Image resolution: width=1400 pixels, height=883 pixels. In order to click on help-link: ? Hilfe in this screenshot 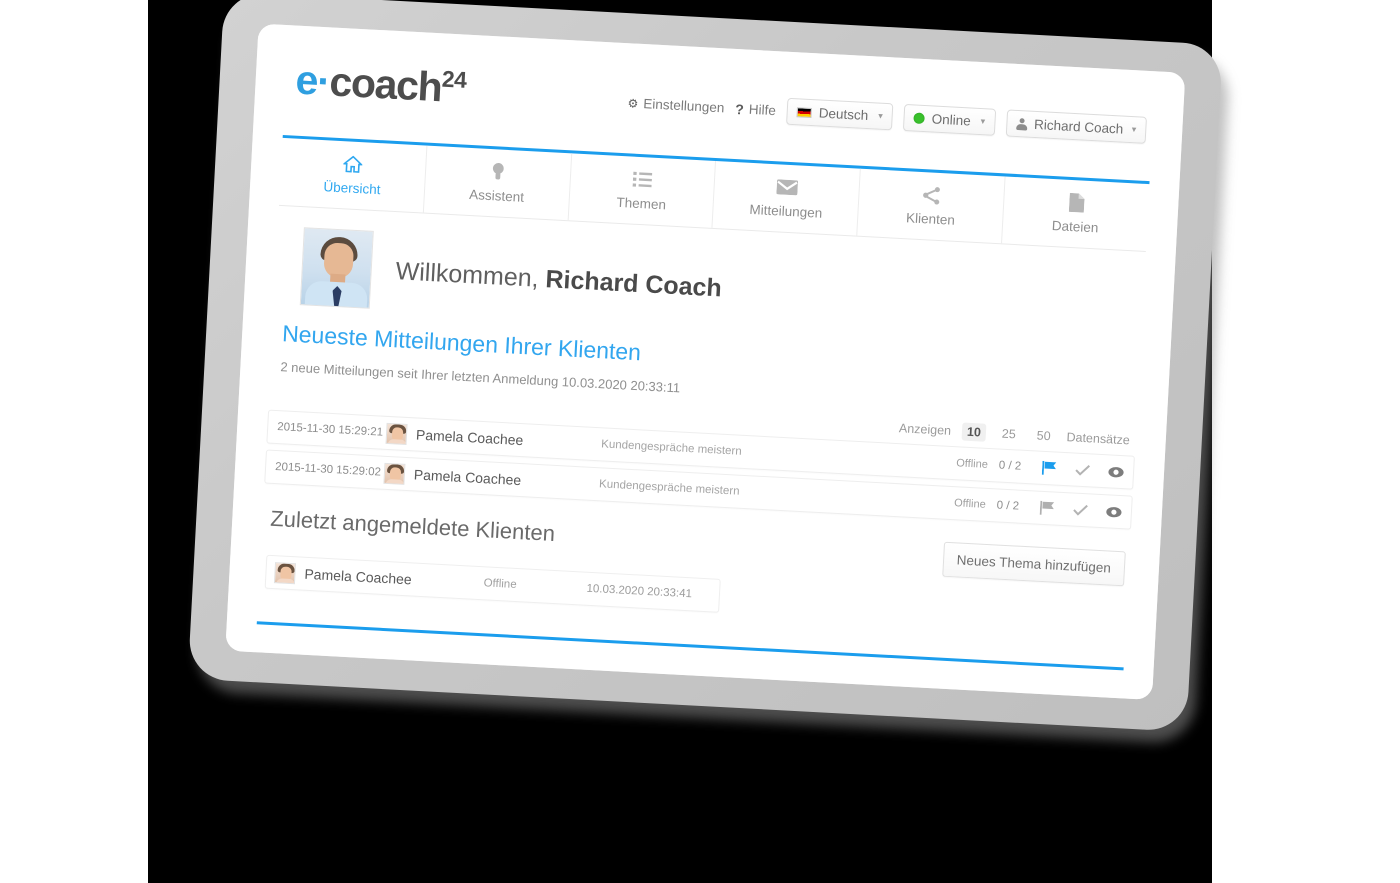, I will do `click(755, 109)`.